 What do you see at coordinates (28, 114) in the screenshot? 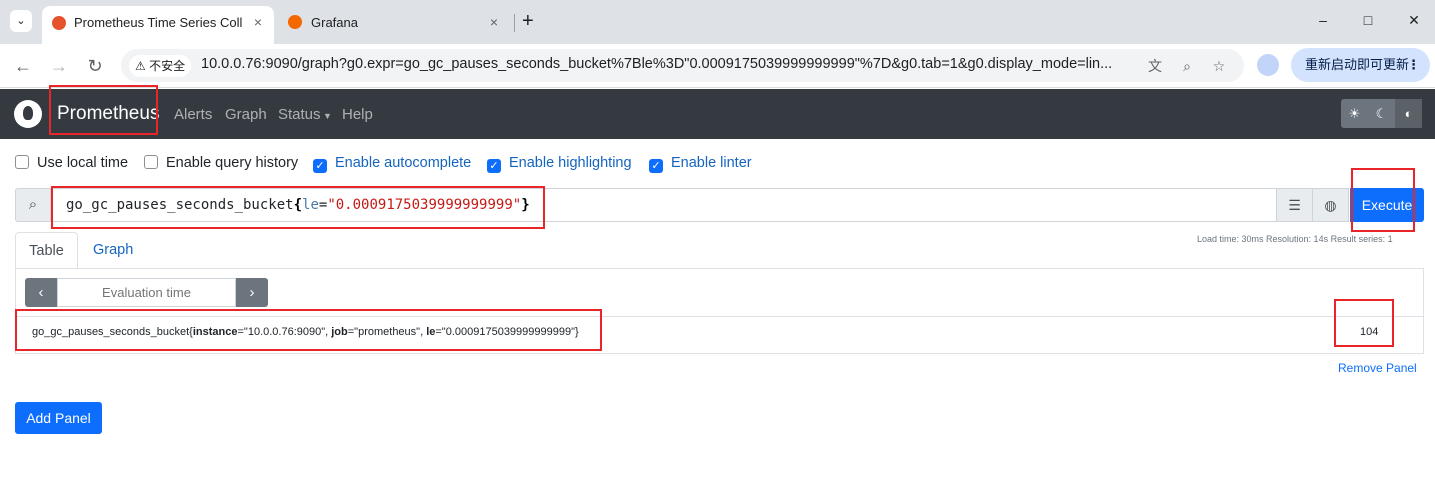
I see `prometheus-logo-icon` at bounding box center [28, 114].